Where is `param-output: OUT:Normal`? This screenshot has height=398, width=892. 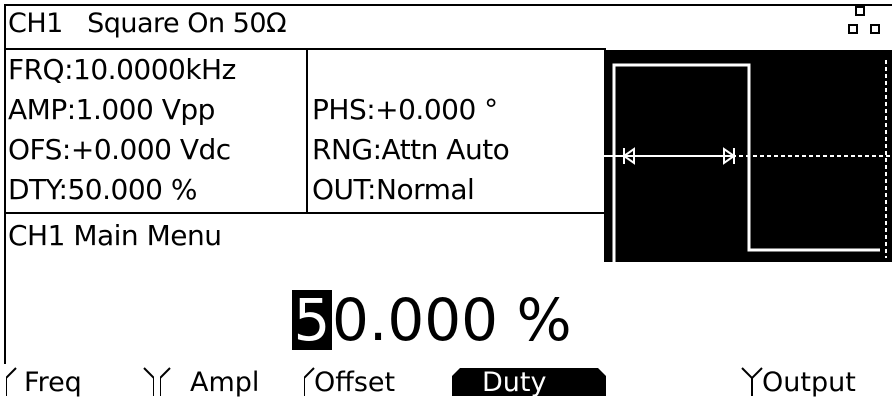
param-output: OUT:Normal is located at coordinates (393, 189).